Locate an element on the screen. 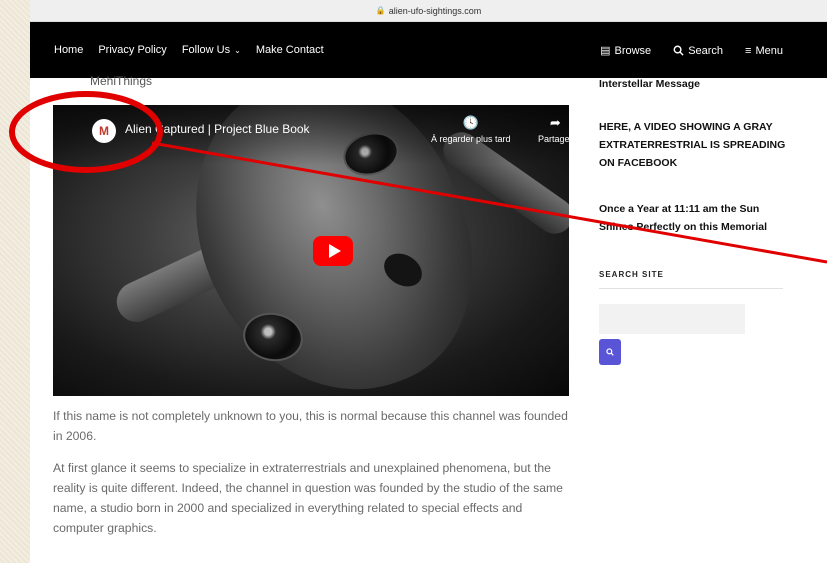 This screenshot has width=827, height=563. search-submit-button is located at coordinates (610, 352).